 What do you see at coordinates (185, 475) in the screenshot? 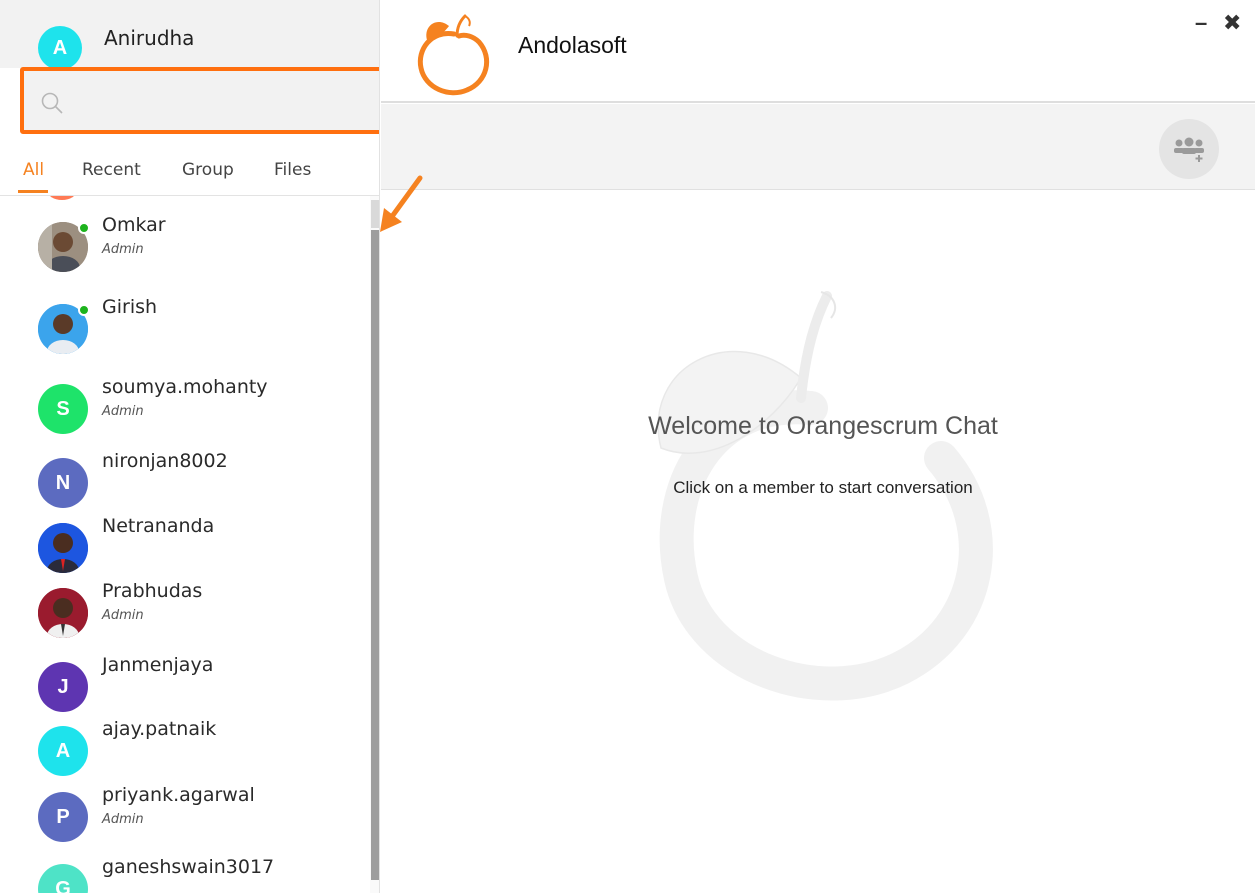
I see `contact-item: N nironjan8002` at bounding box center [185, 475].